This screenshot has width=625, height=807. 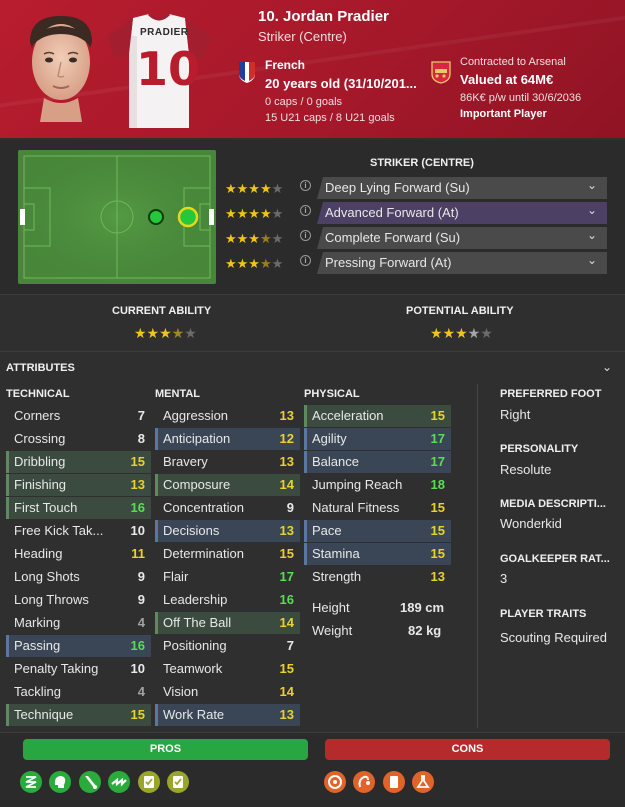 What do you see at coordinates (377, 577) in the screenshot?
I see `attribute-row: Strength 13` at bounding box center [377, 577].